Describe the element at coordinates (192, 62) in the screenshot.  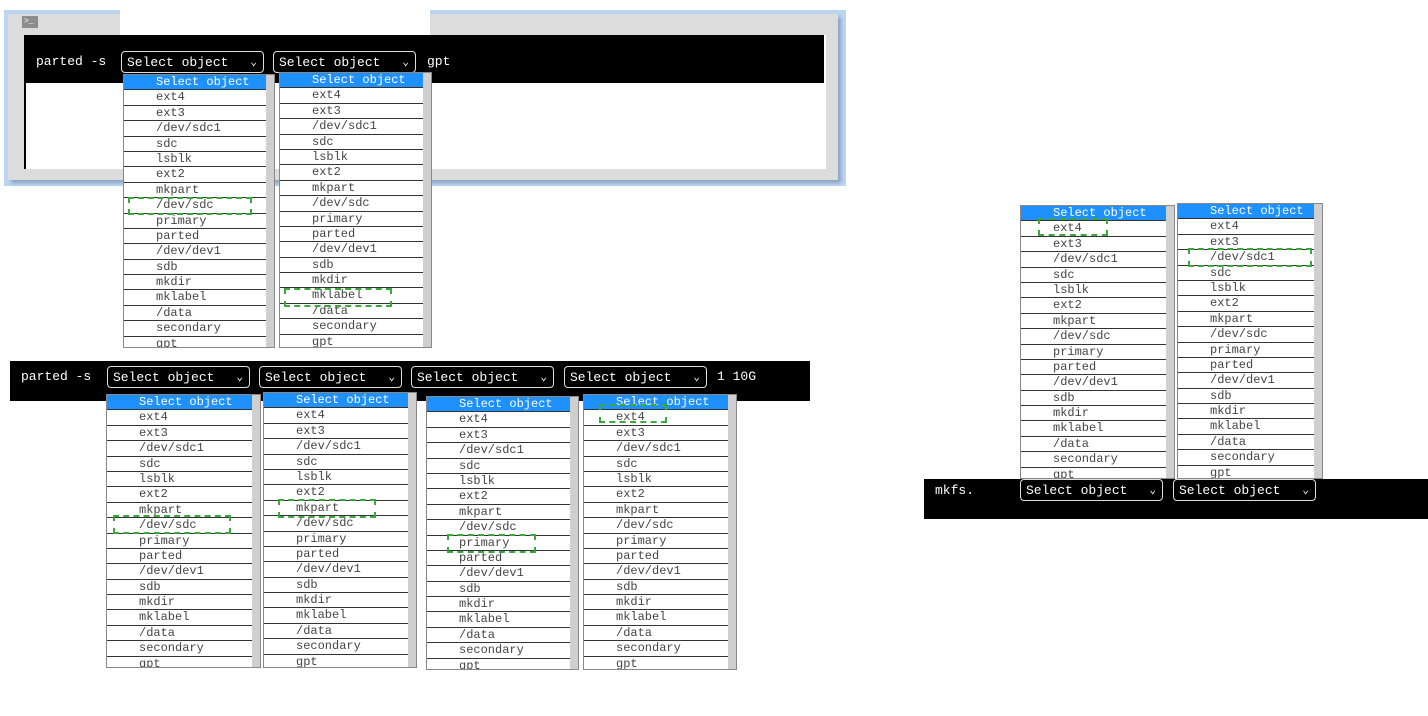
I see `q1-select-1: Select object ⌄` at that location.